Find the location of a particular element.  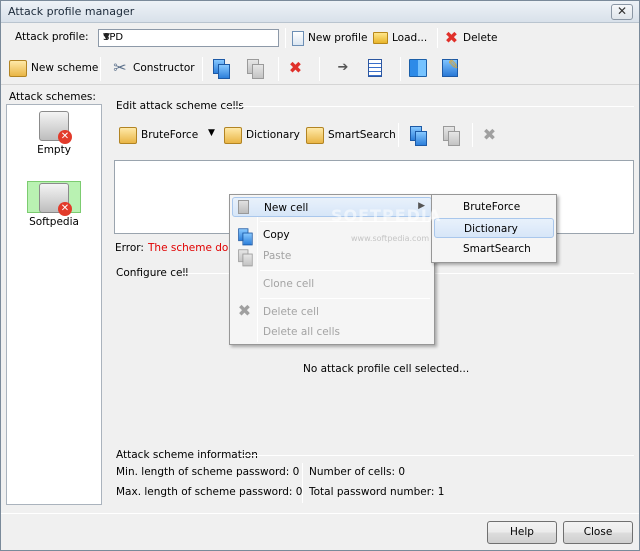

attack-profile-label: Attack profile: is located at coordinates (52, 37).